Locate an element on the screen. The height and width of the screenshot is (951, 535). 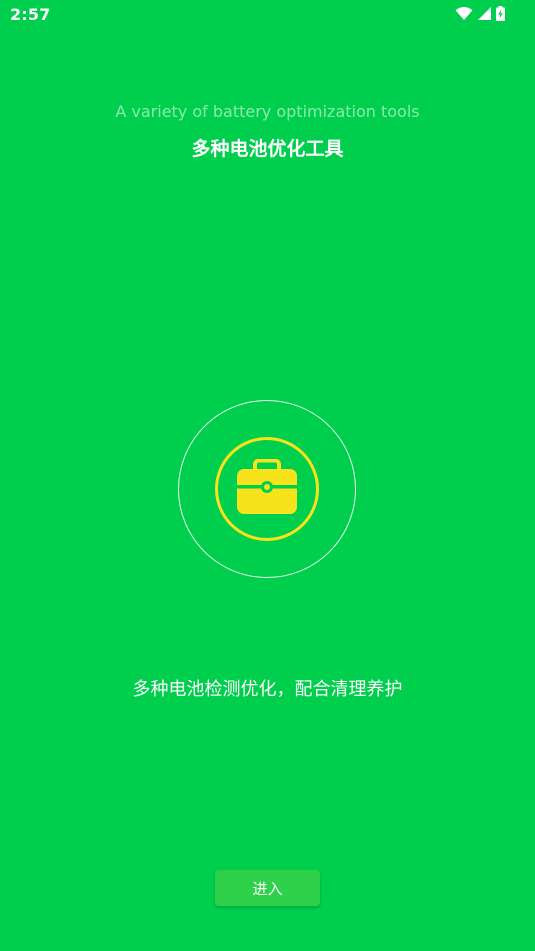
status-time: 2:57 is located at coordinates (30, 14).